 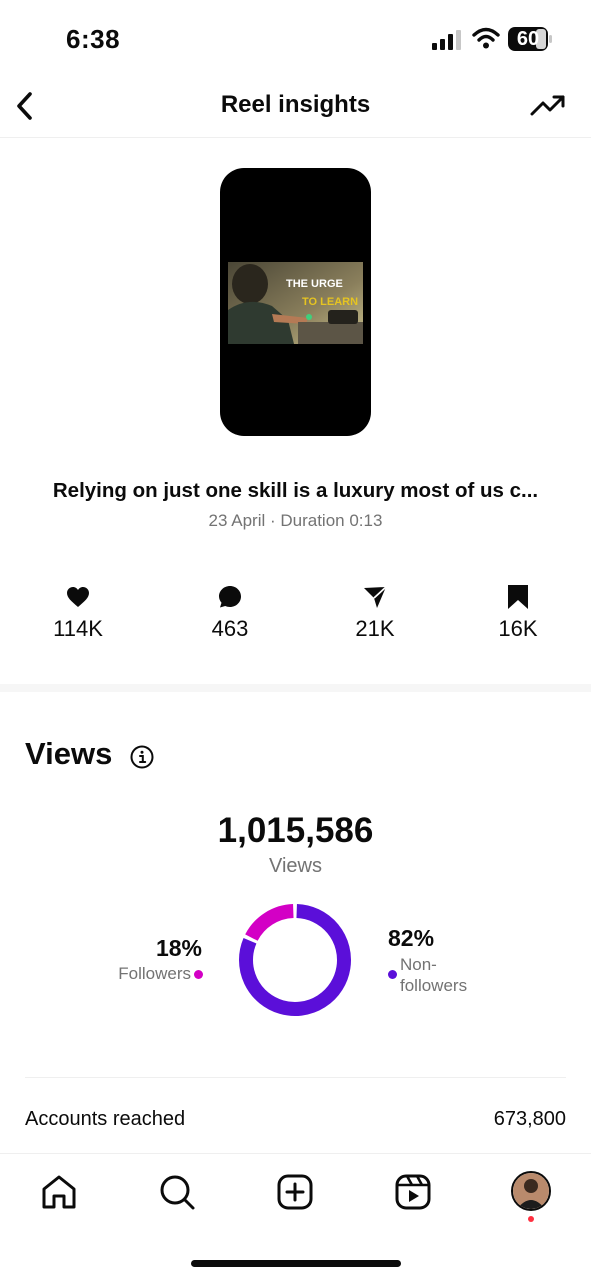 I want to click on nonfollowers-legend-dot, so click(x=392, y=974).